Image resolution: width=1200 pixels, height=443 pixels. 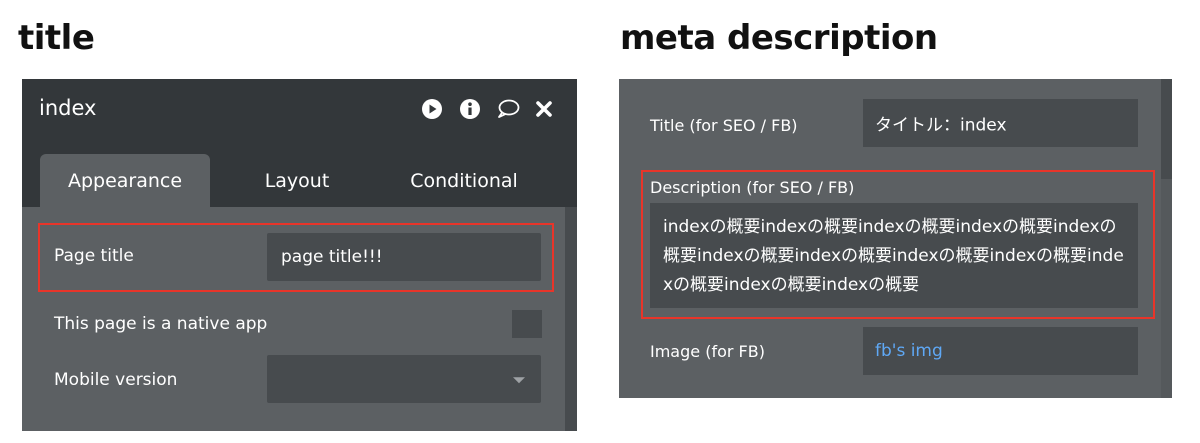 I want to click on panel-header: index, so click(x=299, y=110).